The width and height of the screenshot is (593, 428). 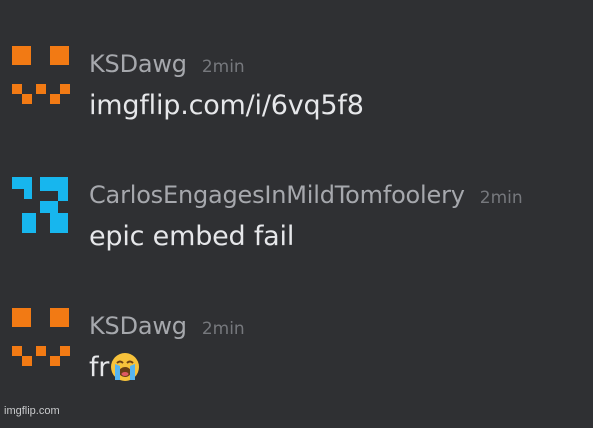 What do you see at coordinates (32, 411) in the screenshot?
I see `watermark: imgflip.com` at bounding box center [32, 411].